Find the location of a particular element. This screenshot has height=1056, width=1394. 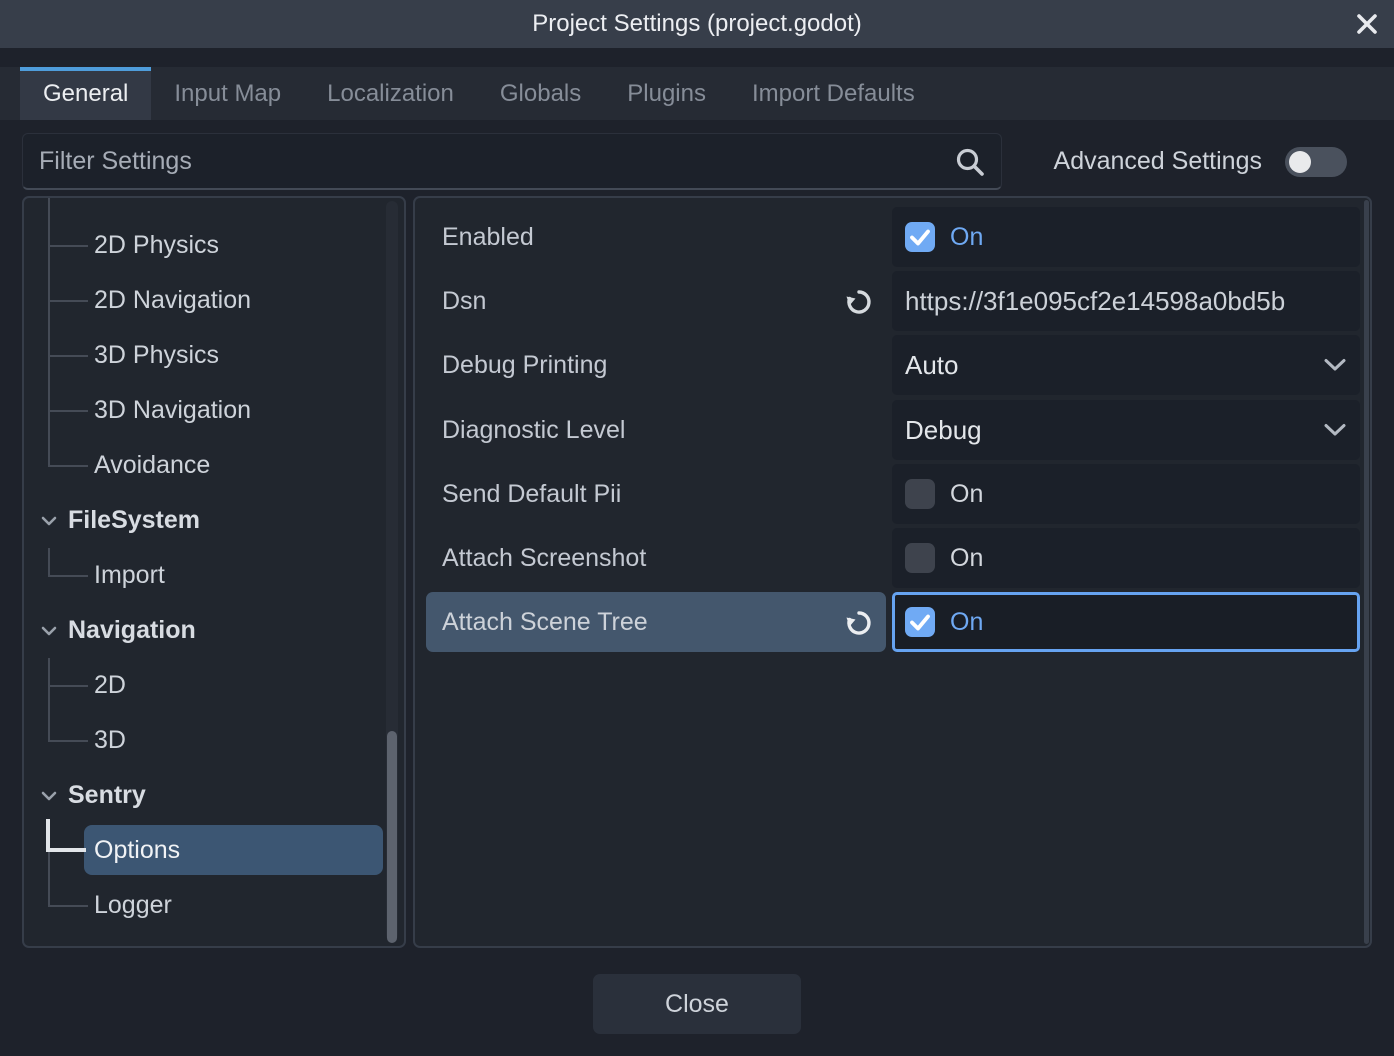

attach-screenshot-cell: On is located at coordinates (1126, 558).